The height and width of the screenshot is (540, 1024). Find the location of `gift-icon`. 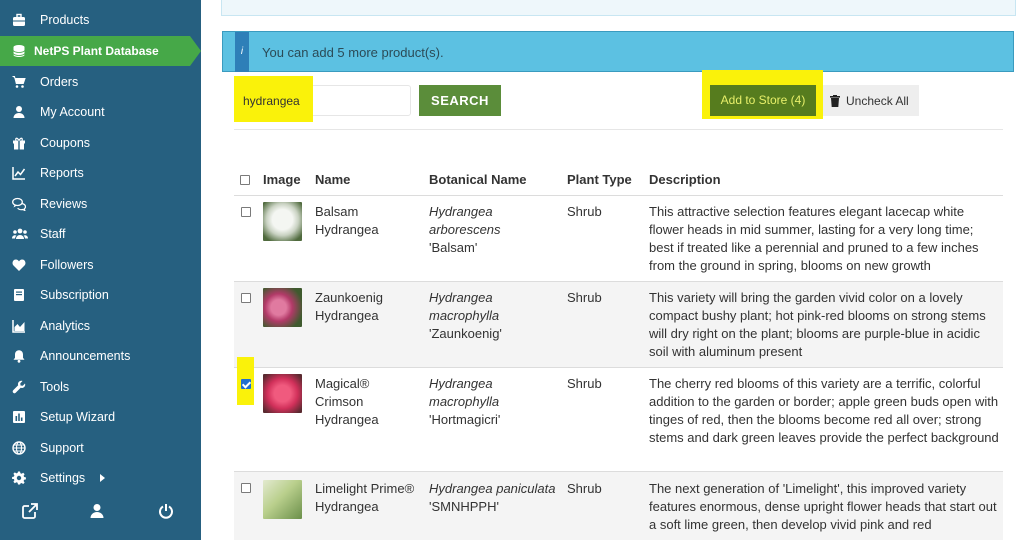

gift-icon is located at coordinates (19, 143).